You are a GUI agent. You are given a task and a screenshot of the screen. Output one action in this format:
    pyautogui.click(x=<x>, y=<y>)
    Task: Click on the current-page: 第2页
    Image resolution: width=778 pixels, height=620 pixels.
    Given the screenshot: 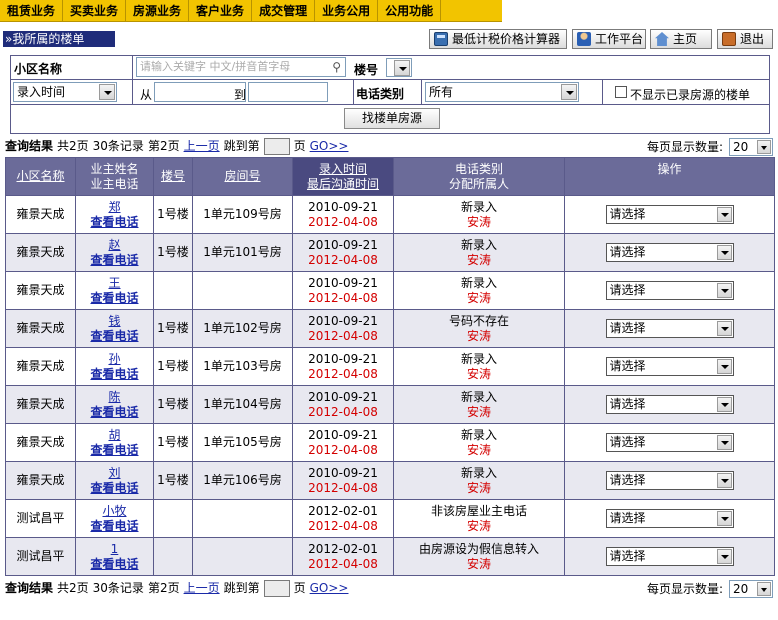 What is the action you would take?
    pyautogui.click(x=163, y=588)
    